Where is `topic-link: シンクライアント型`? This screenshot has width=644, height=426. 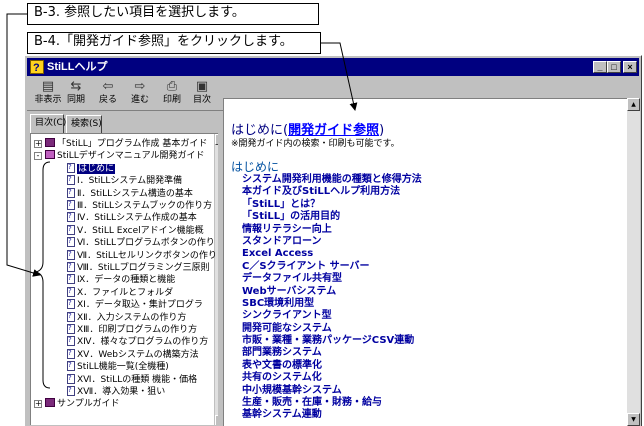 topic-link: シンクライアント型 is located at coordinates (332, 316).